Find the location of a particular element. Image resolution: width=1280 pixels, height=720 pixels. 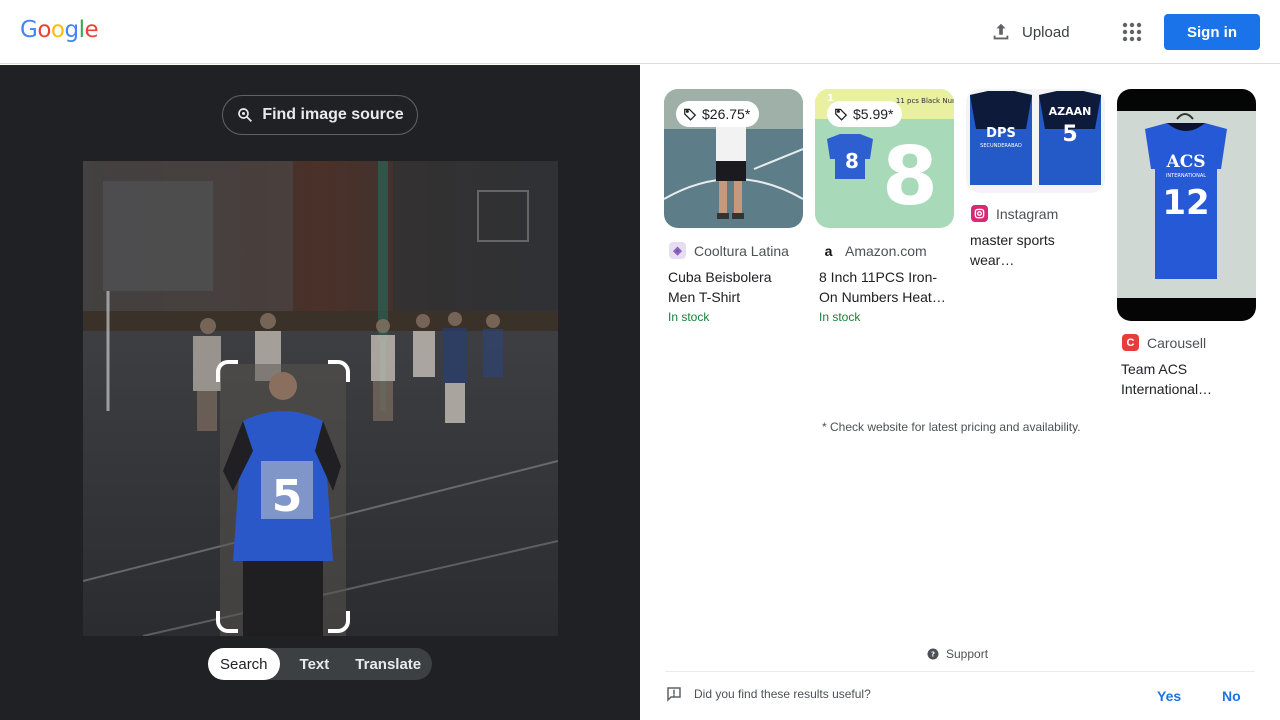

price-badge: $26.75* is located at coordinates (718, 114).